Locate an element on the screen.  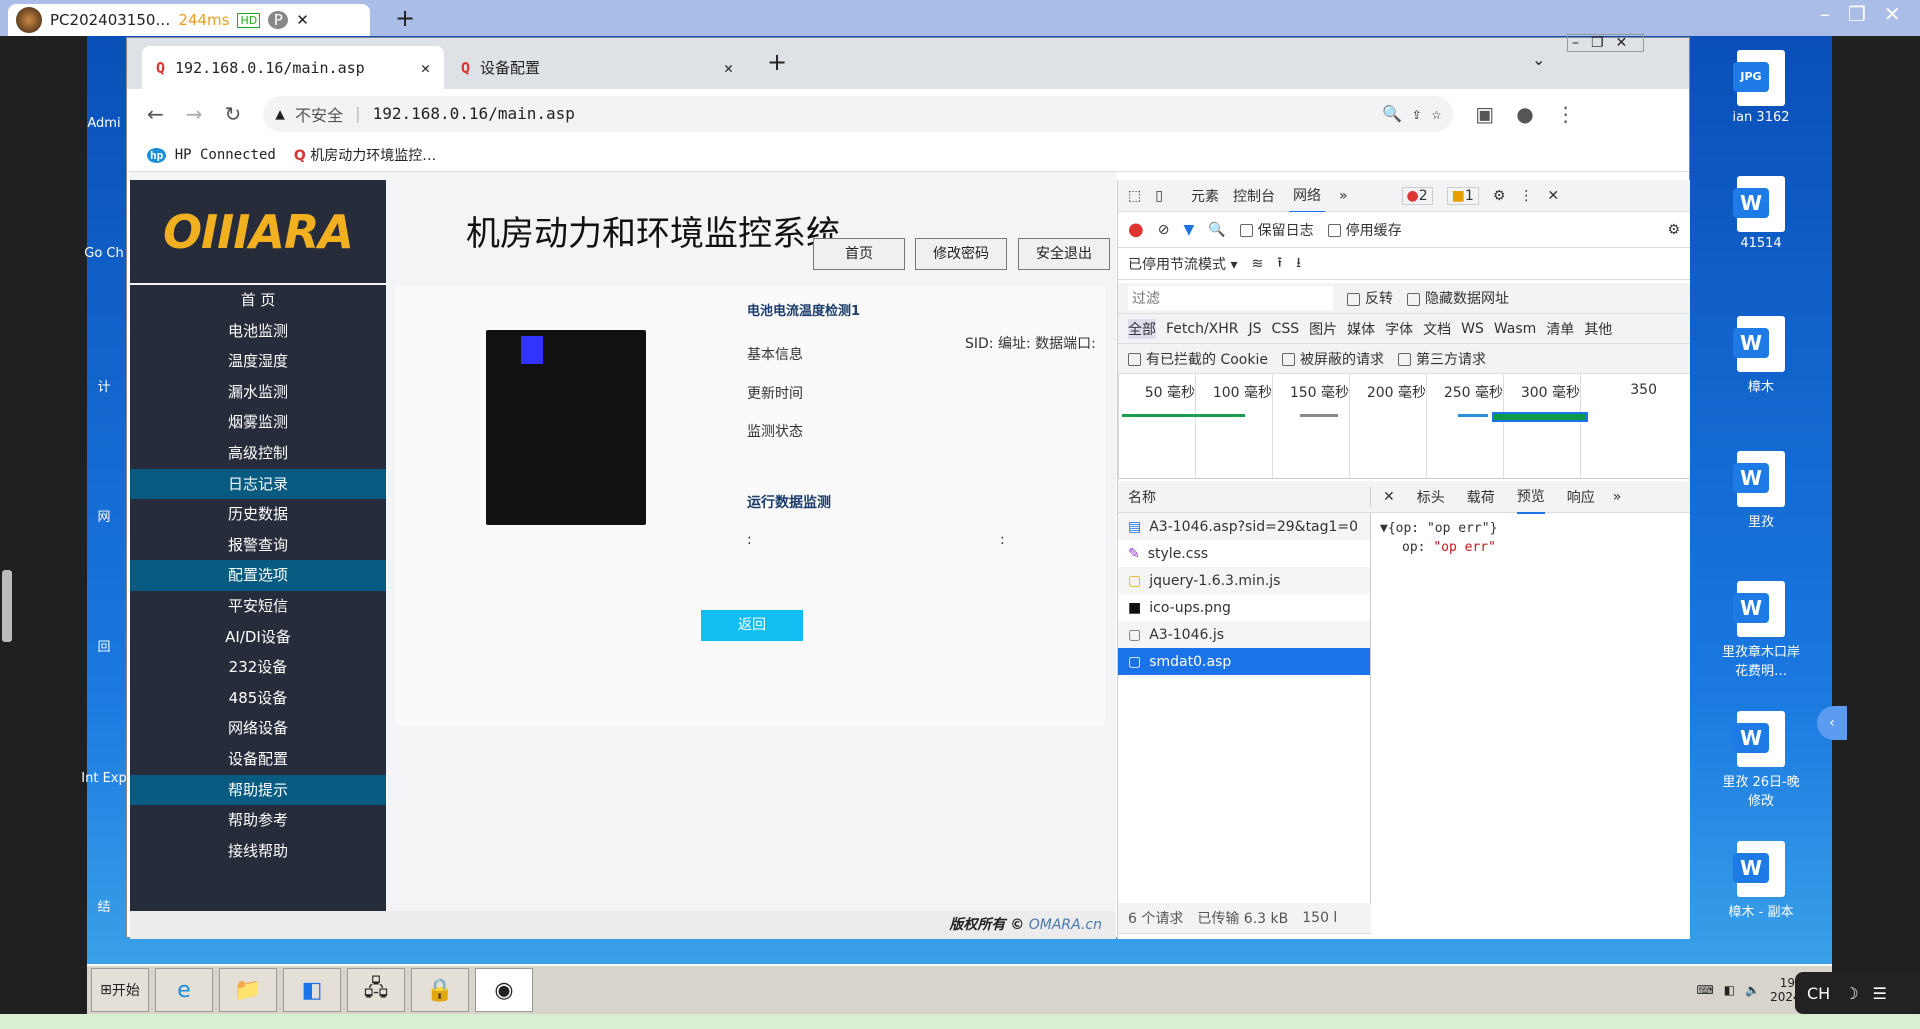
sidebar-item: 温度湿度 is located at coordinates (258, 361).